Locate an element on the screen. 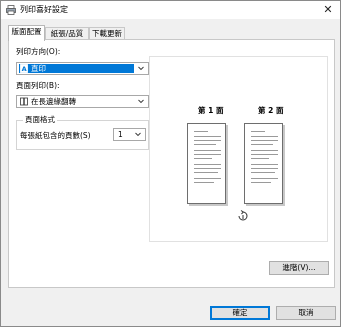 This screenshot has width=341, height=327. close-button: ✕ is located at coordinates (328, 10).